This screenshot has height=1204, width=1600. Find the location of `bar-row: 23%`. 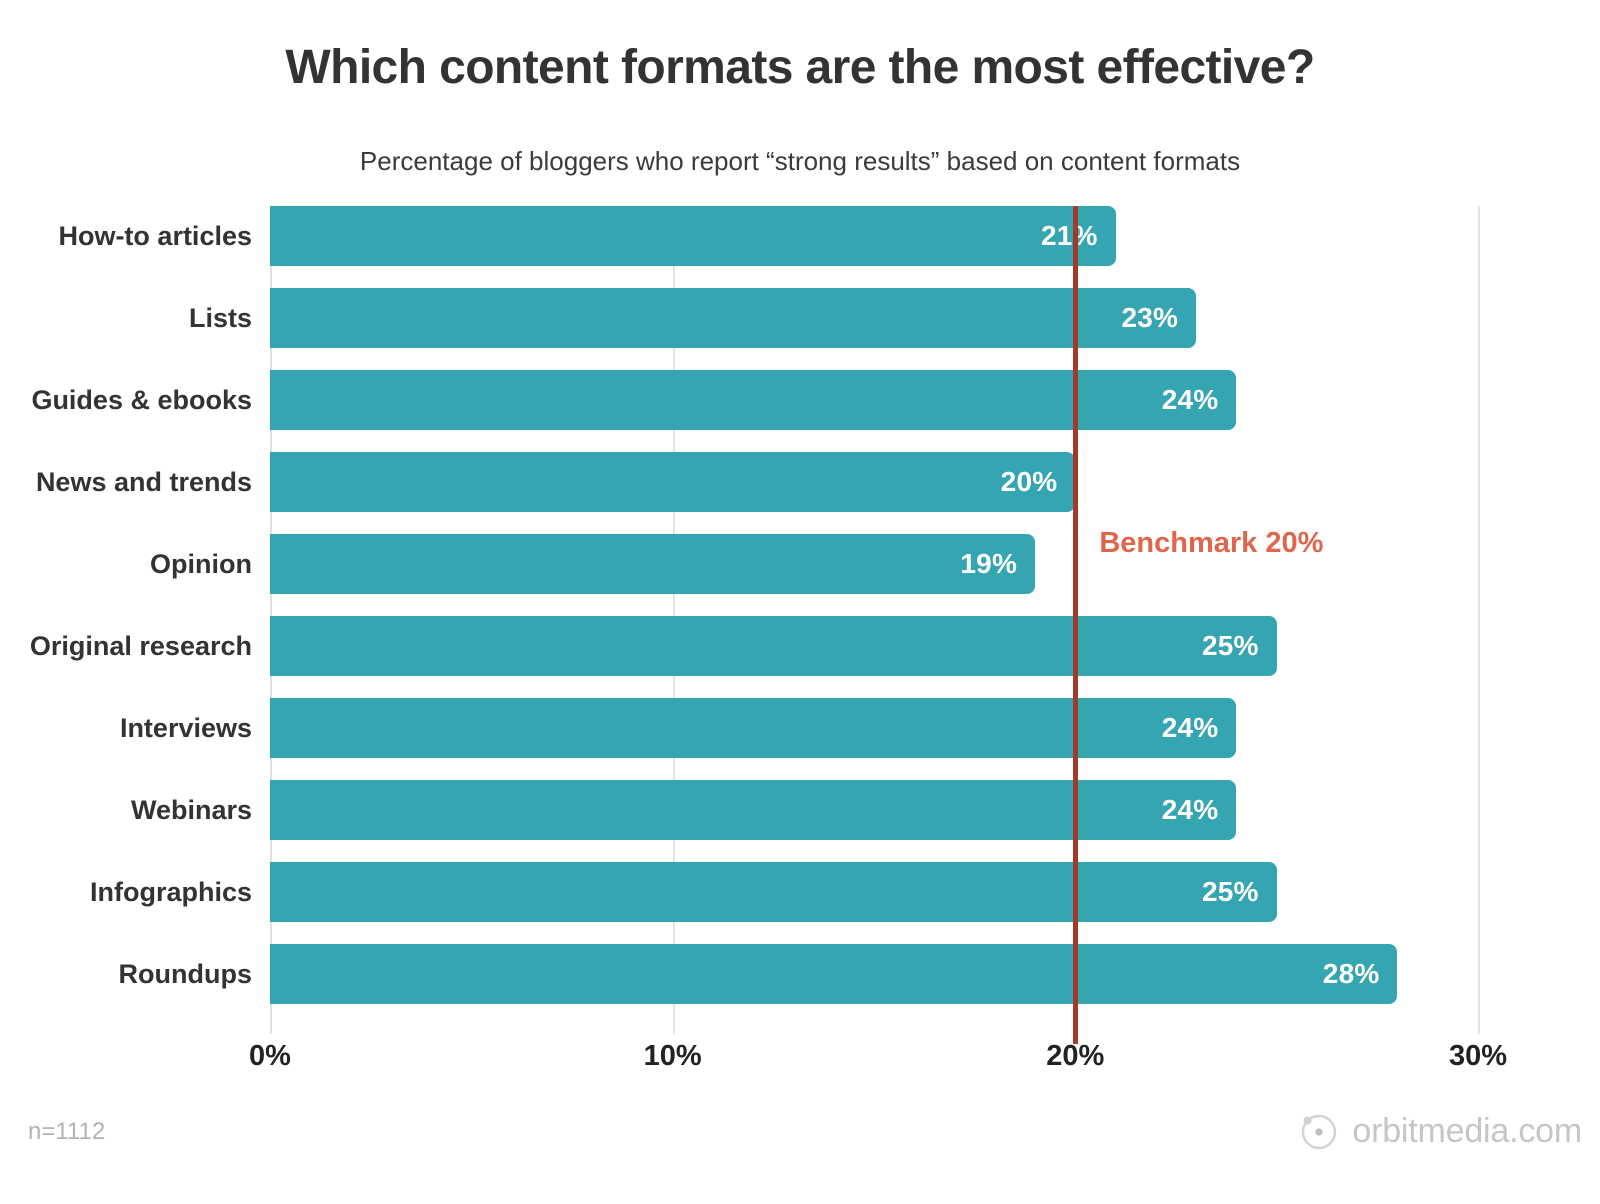

bar-row: 23% is located at coordinates (935, 318).